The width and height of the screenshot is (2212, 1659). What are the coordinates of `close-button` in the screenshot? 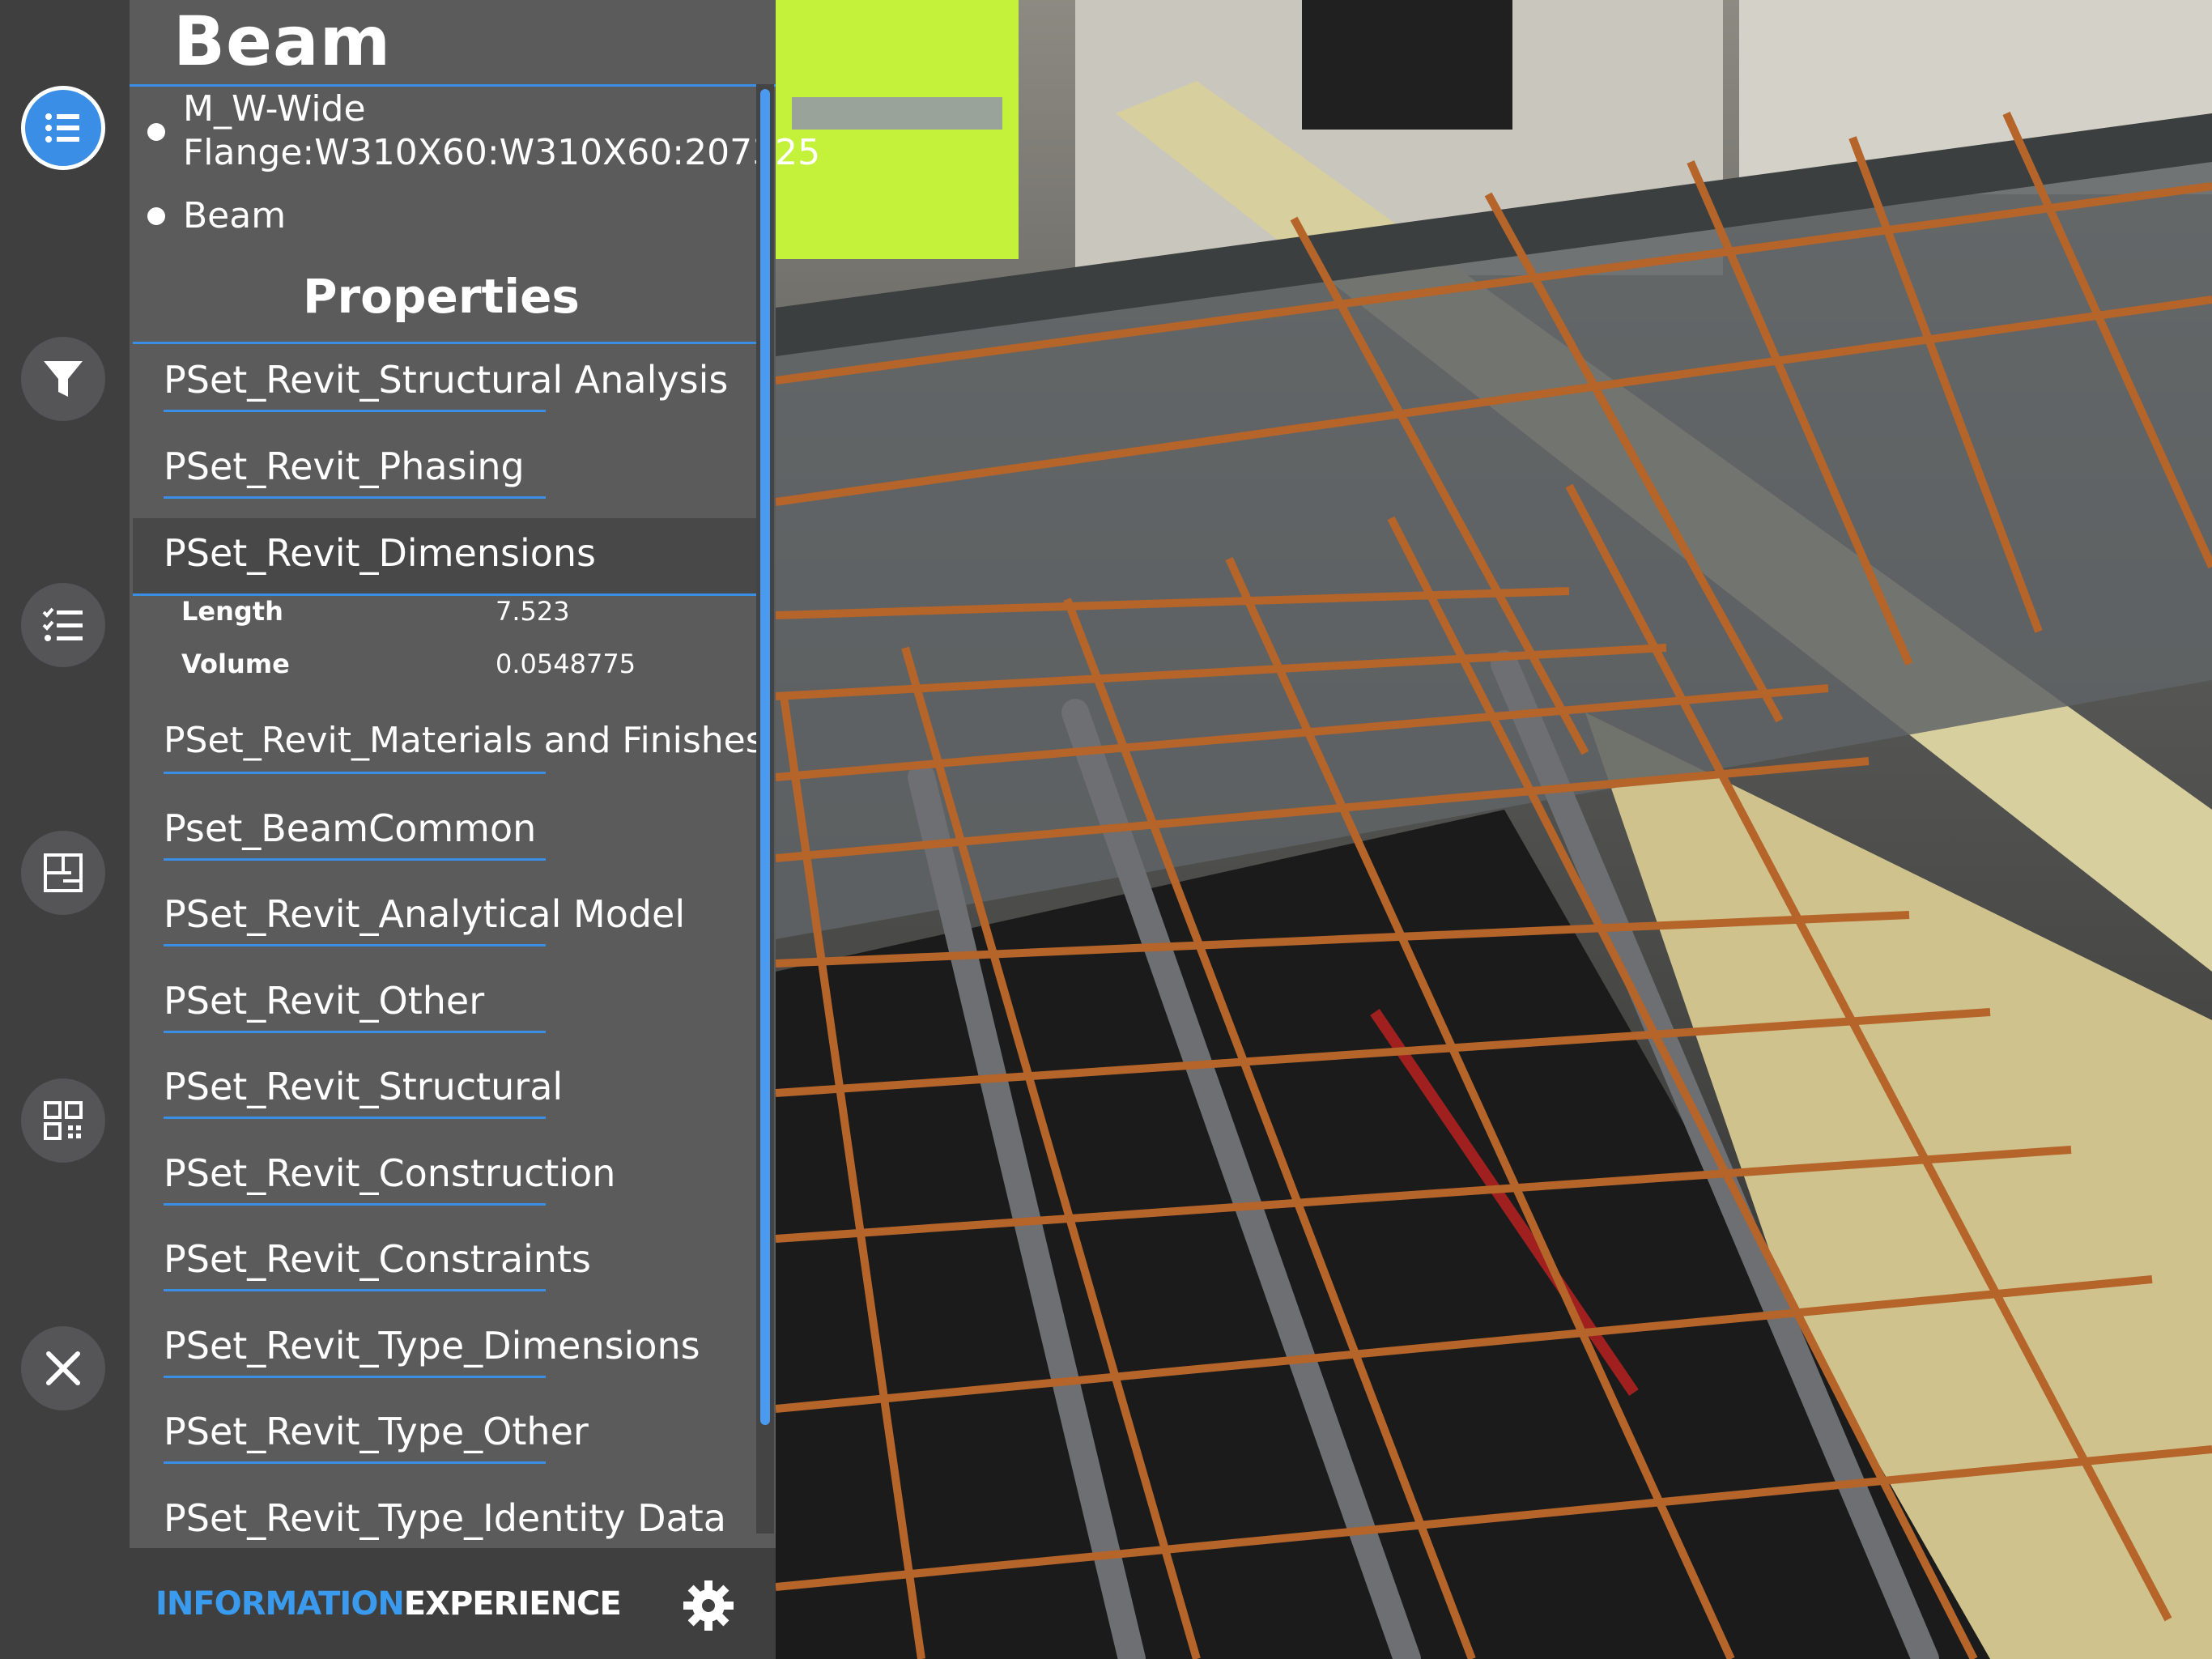 It's located at (63, 1368).